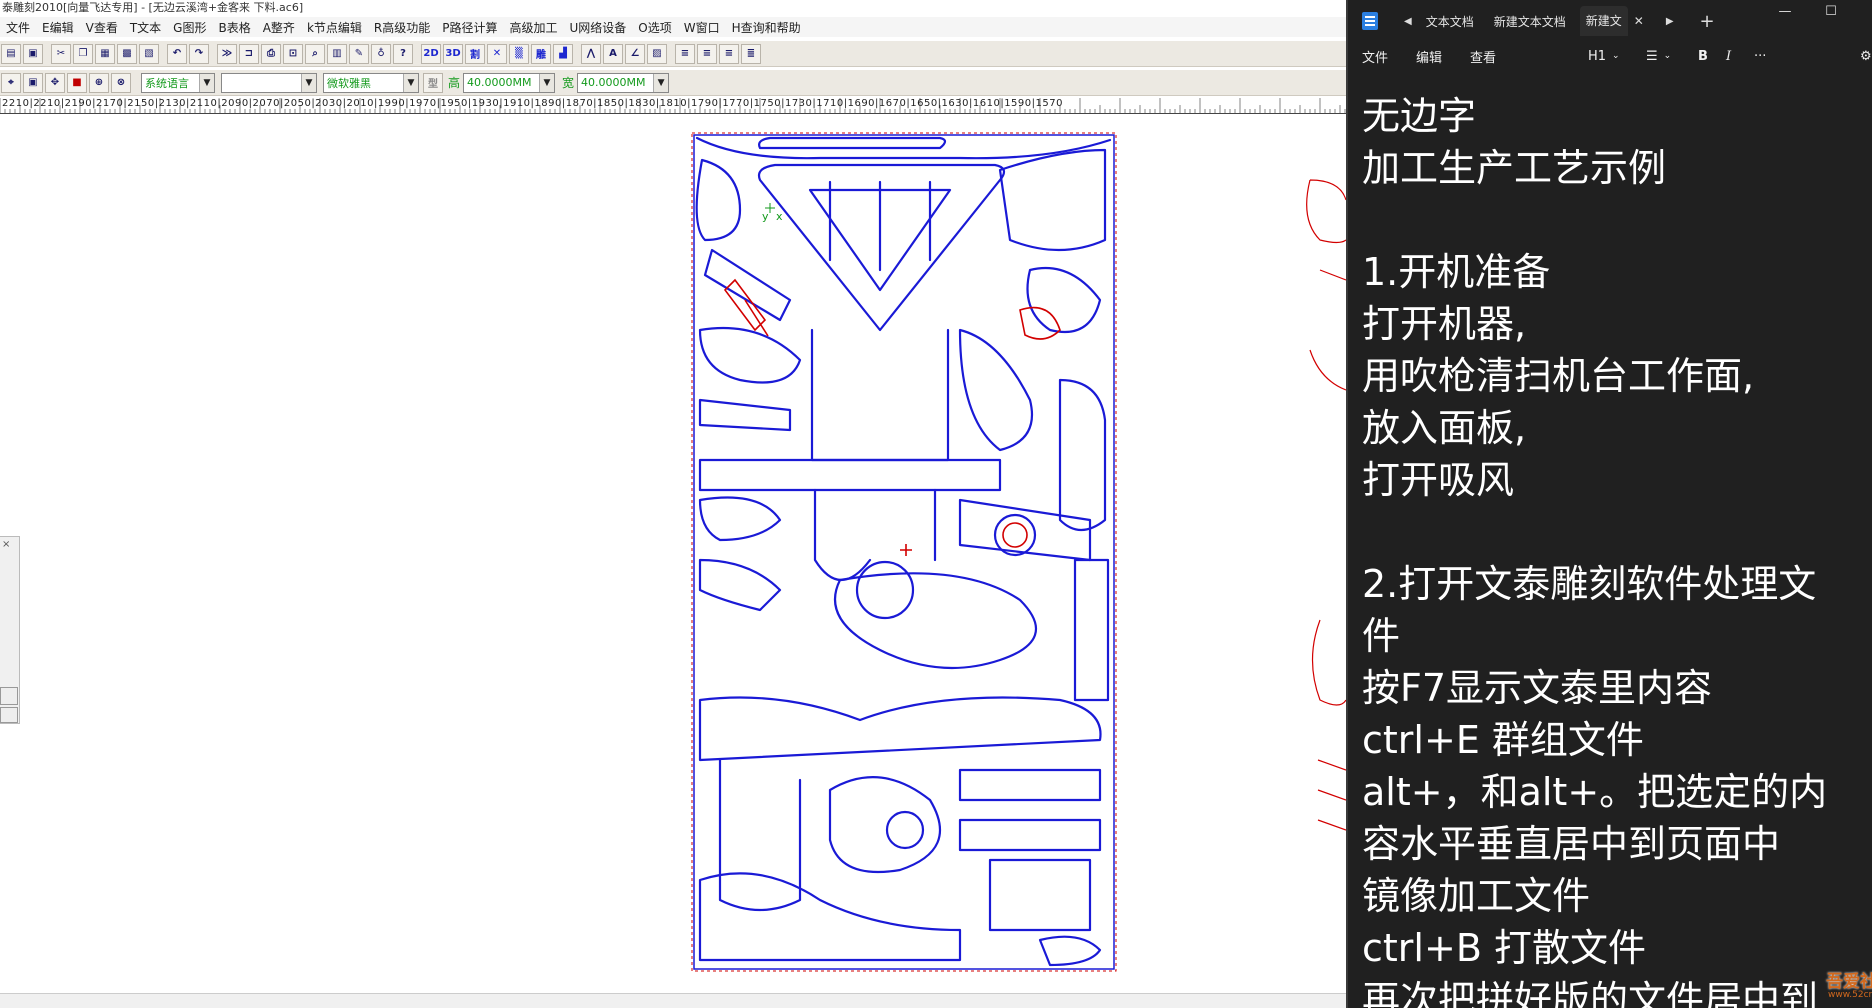  I want to click on more-icon: ···, so click(1760, 56).